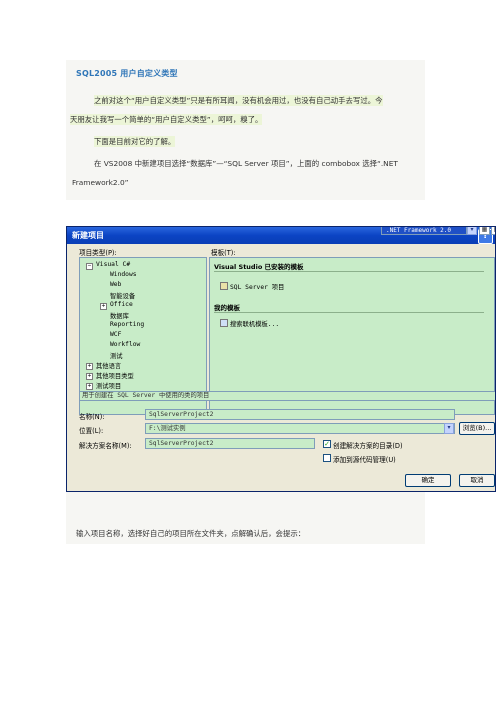  What do you see at coordinates (91, 431) in the screenshot?
I see `location-label: 位置(L):` at bounding box center [91, 431].